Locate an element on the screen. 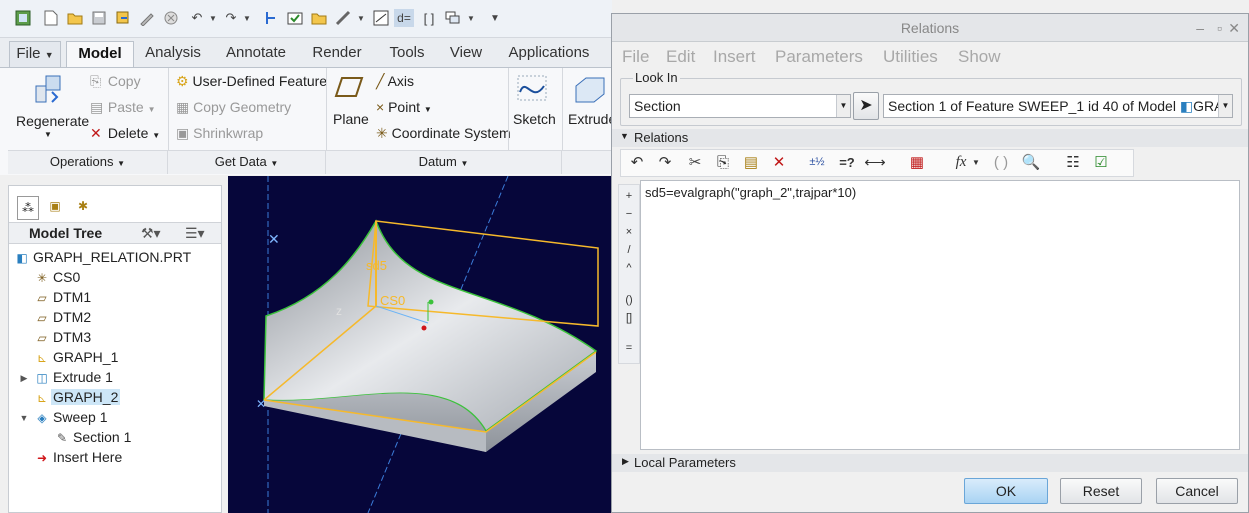  copy-button: ⎘ Copy is located at coordinates (115, 81).